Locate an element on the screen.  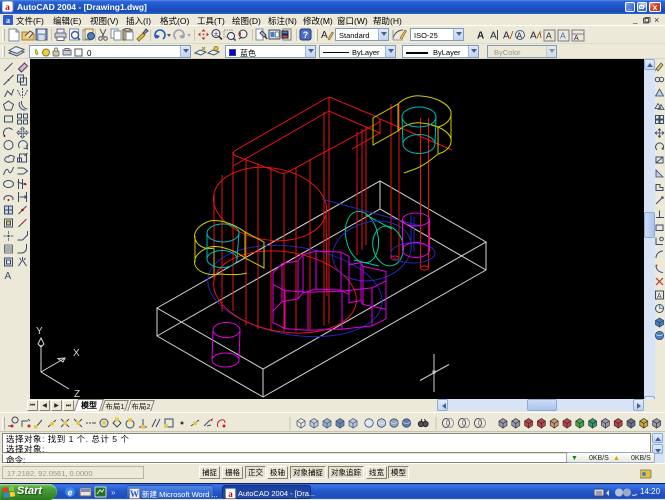
svg-text: Z is located at coordinates (77, 394).